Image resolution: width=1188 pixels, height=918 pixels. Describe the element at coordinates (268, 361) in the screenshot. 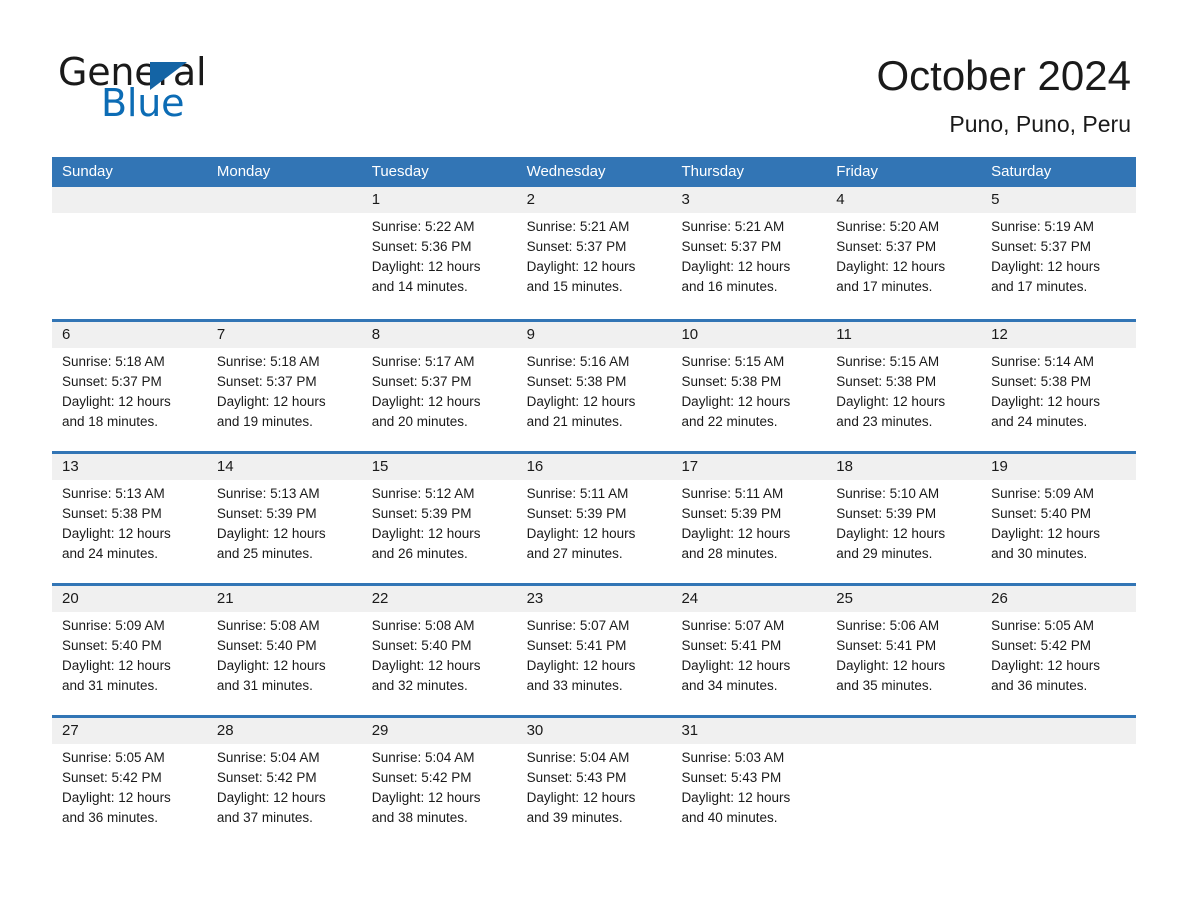

I see `sunrise-text: Sunrise: 5:18 AM` at that location.